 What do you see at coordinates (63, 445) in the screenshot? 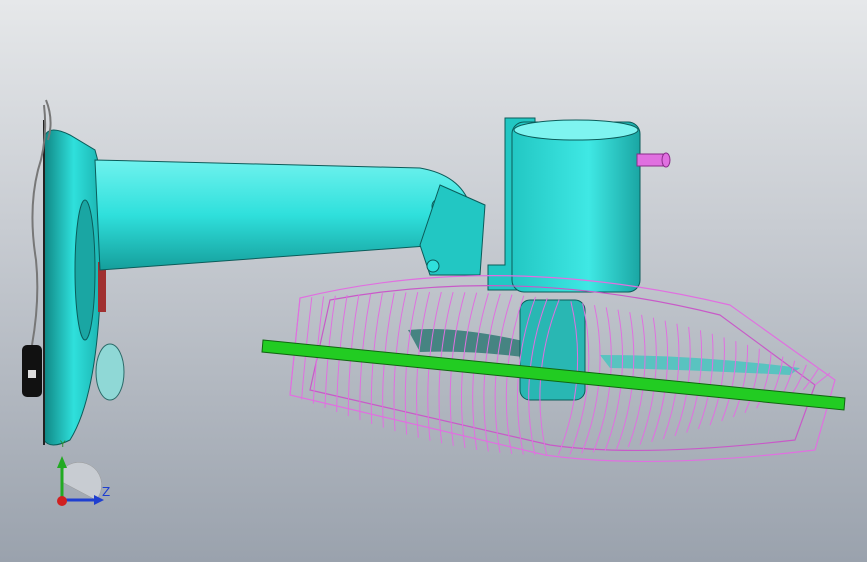
I see `y-axis-label: Y` at bounding box center [63, 445].